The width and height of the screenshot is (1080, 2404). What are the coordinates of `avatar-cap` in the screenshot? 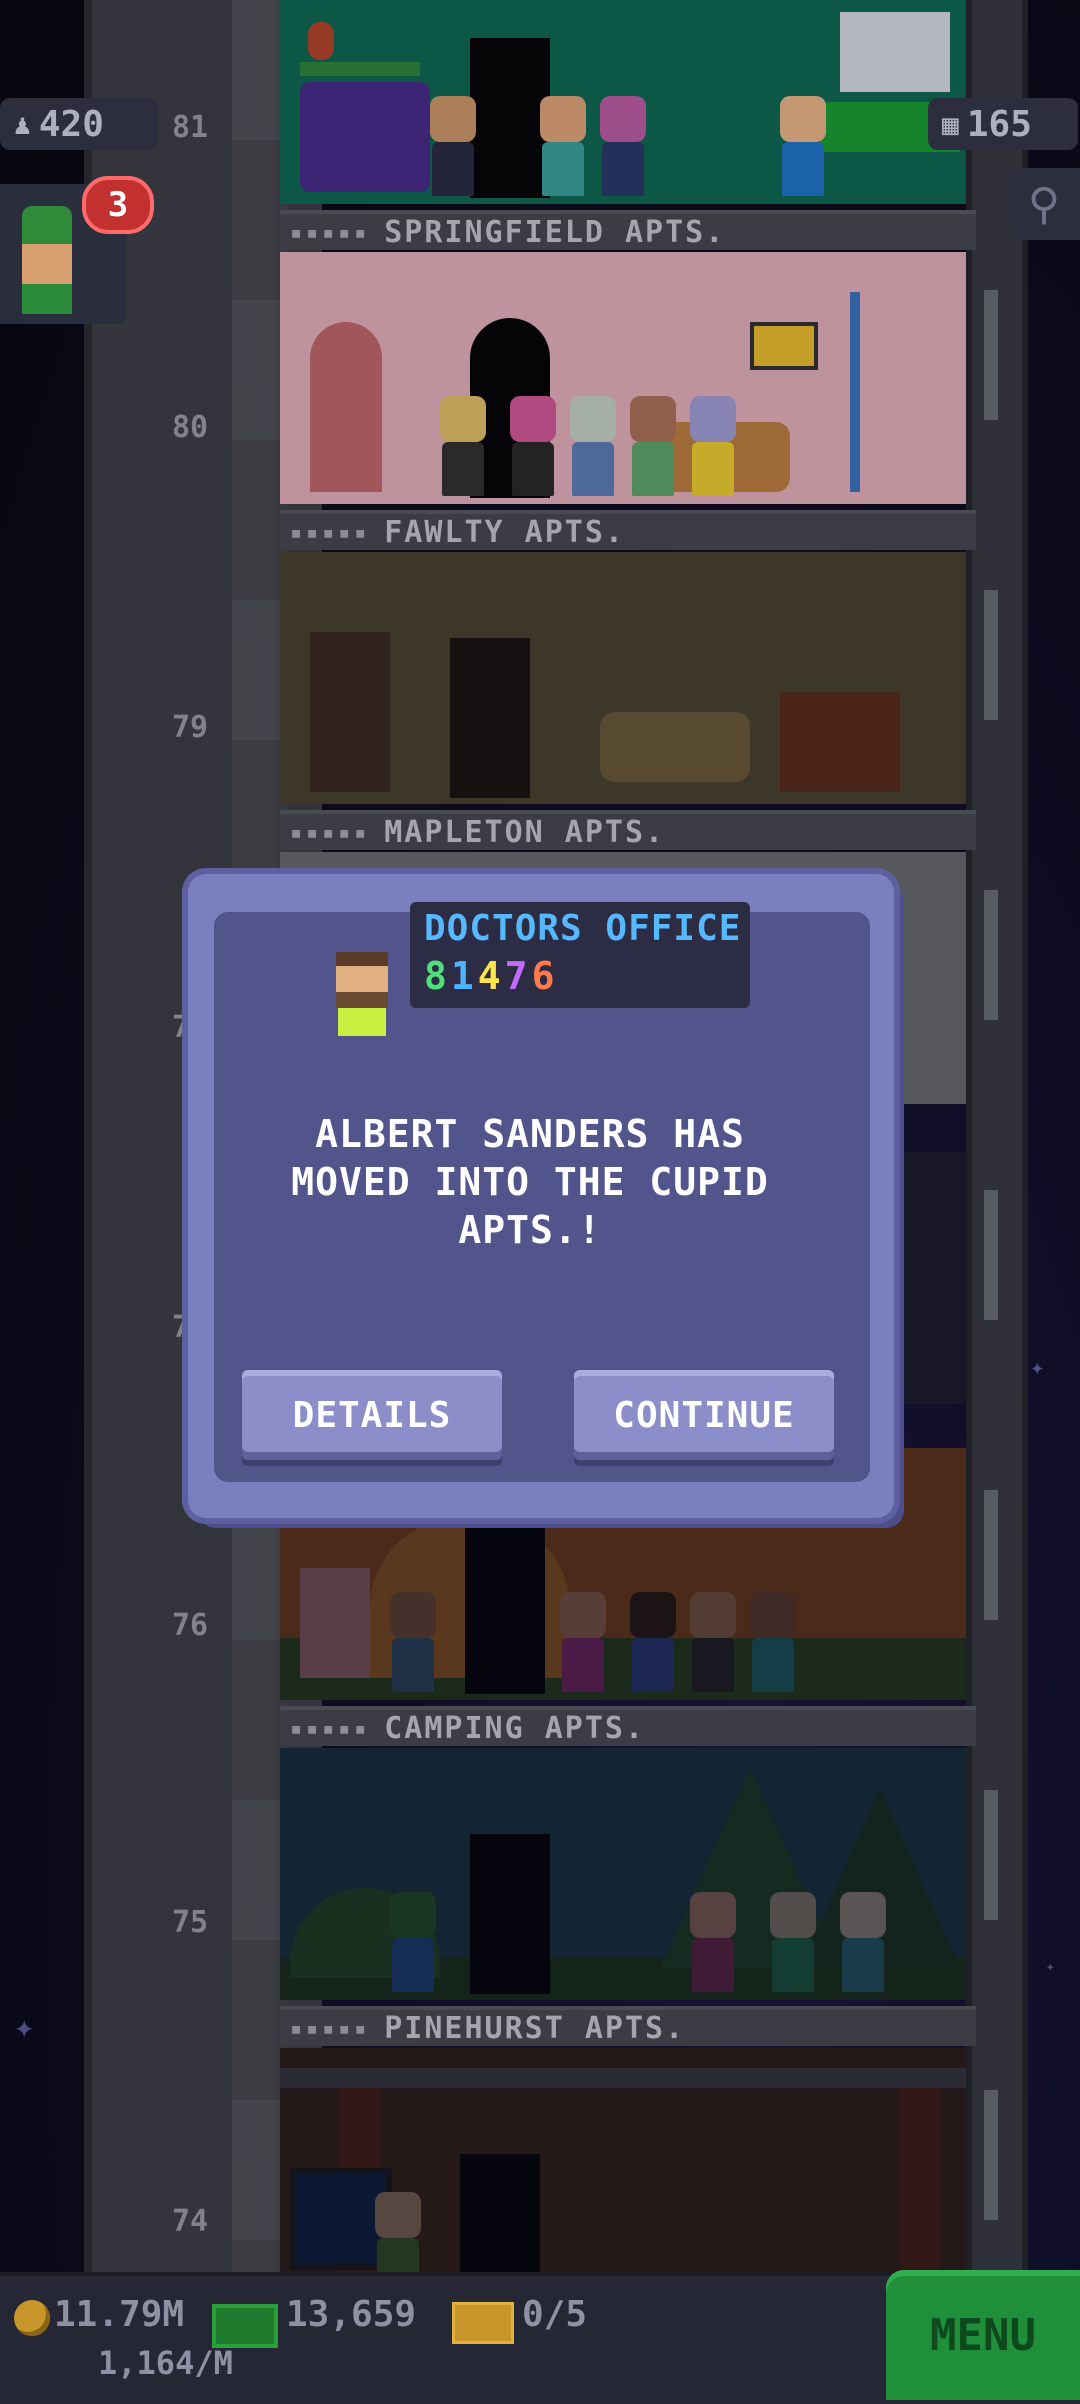 It's located at (47, 226).